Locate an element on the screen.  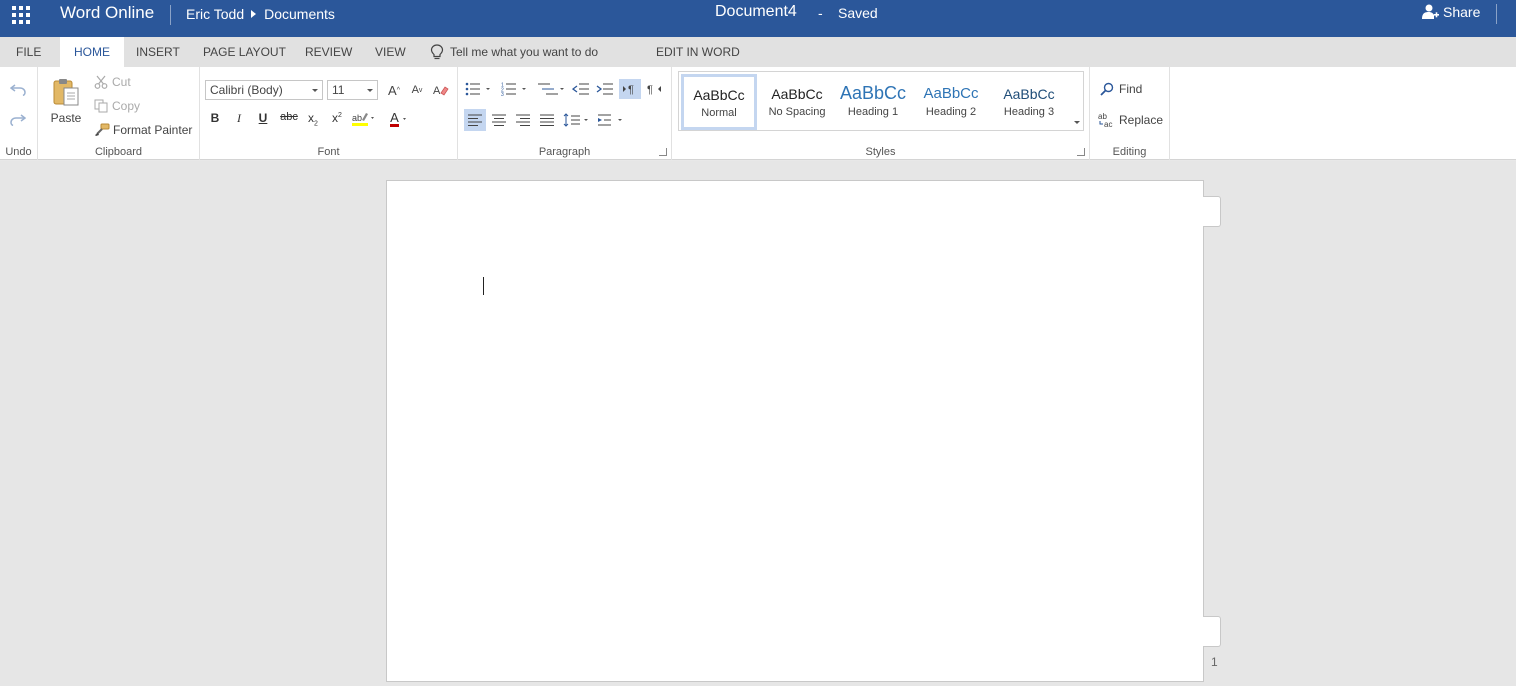
font-color-button: A is located at coordinates (400, 119).